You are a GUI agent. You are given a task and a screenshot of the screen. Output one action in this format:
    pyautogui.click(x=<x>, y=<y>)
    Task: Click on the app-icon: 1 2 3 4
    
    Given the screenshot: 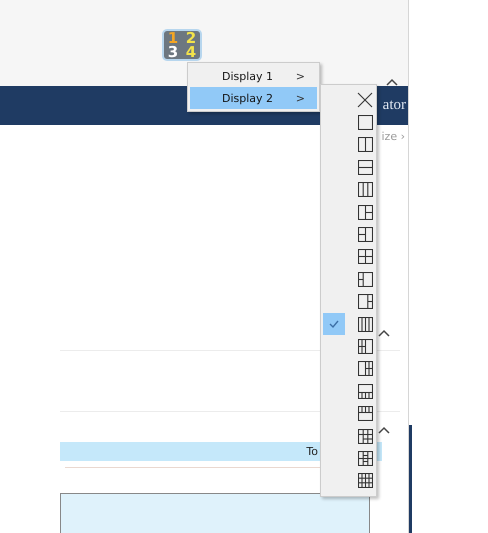 What is the action you would take?
    pyautogui.click(x=182, y=45)
    